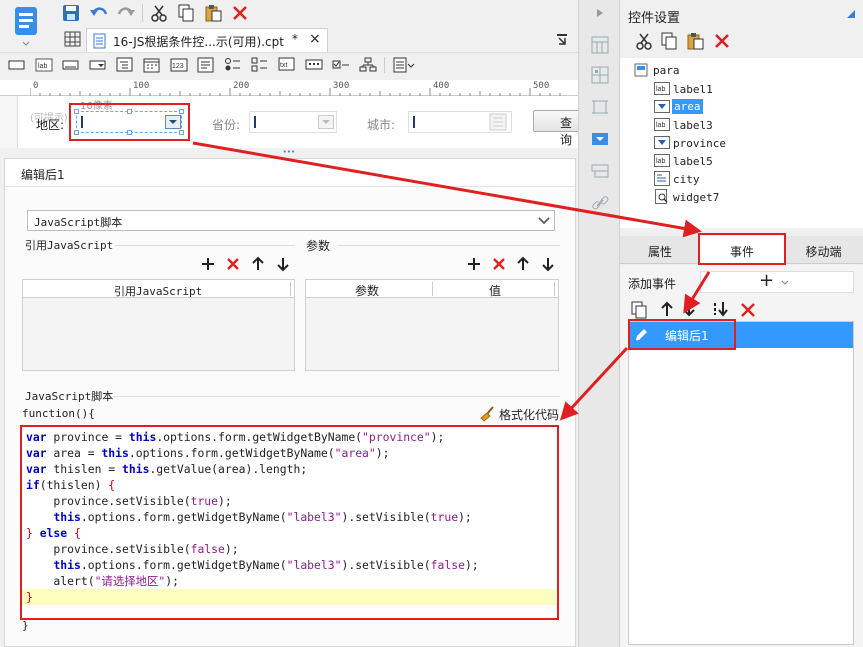 The image size is (863, 647). I want to click on widget-password-icon, so click(314, 65).